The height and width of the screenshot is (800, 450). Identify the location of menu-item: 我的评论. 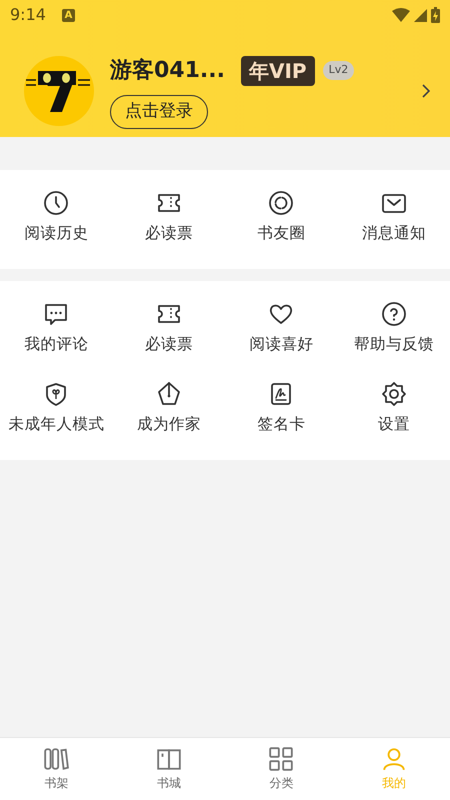
(56, 328).